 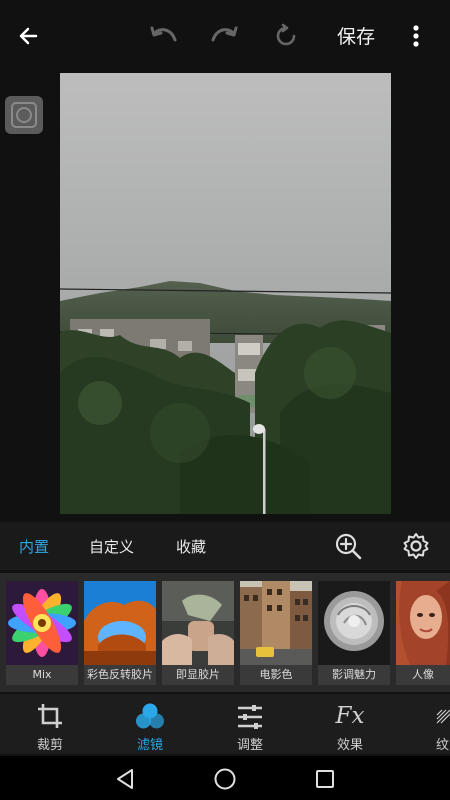 What do you see at coordinates (50, 716) in the screenshot?
I see `crop-icon` at bounding box center [50, 716].